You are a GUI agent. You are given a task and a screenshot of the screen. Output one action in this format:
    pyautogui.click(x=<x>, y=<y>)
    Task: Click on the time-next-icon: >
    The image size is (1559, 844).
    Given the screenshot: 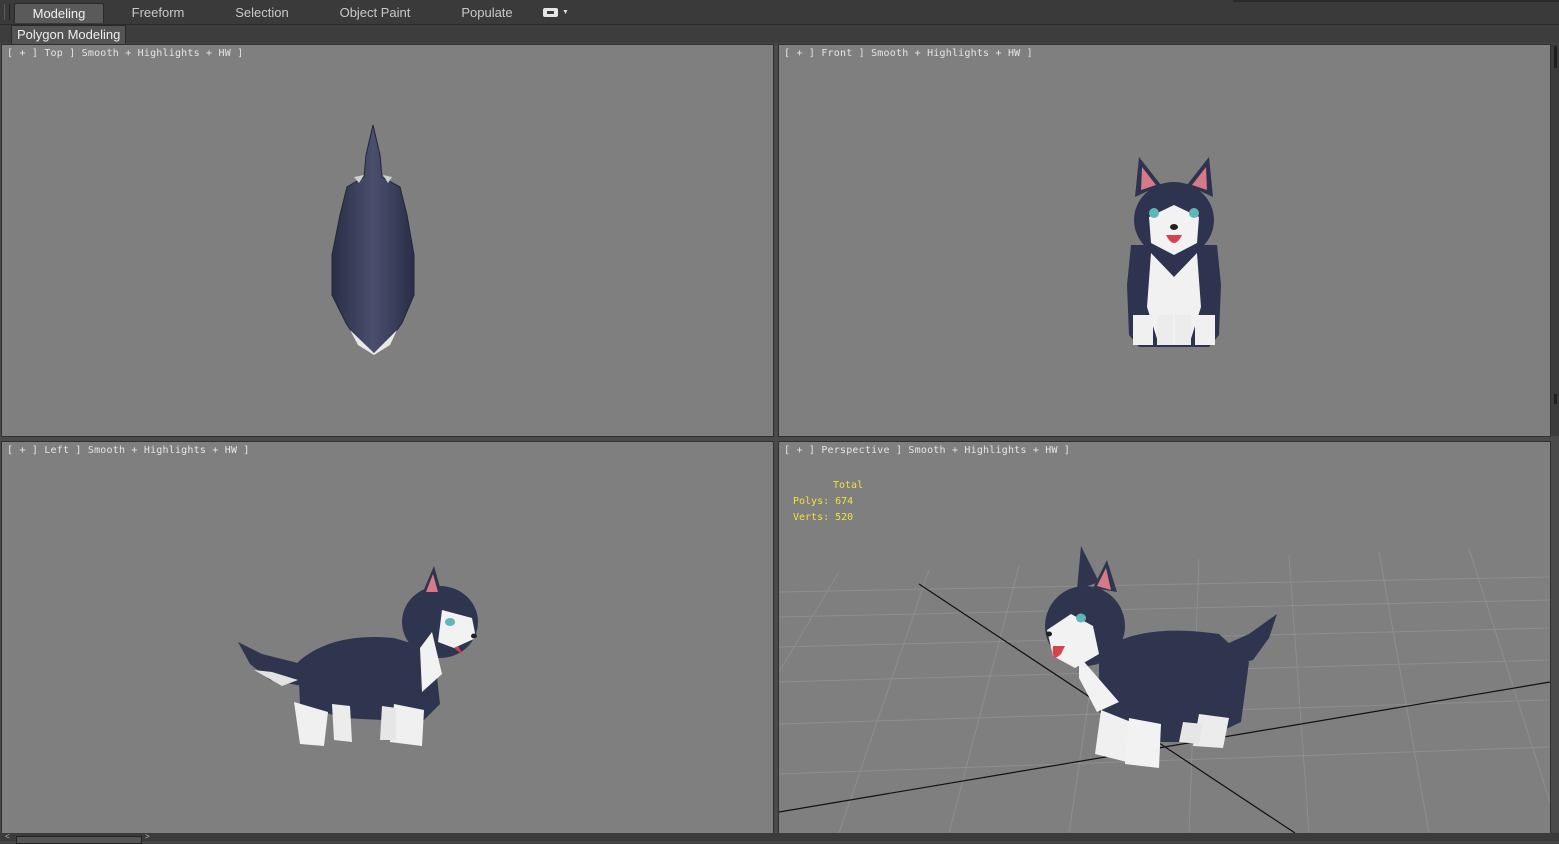 What is the action you would take?
    pyautogui.click(x=147, y=837)
    